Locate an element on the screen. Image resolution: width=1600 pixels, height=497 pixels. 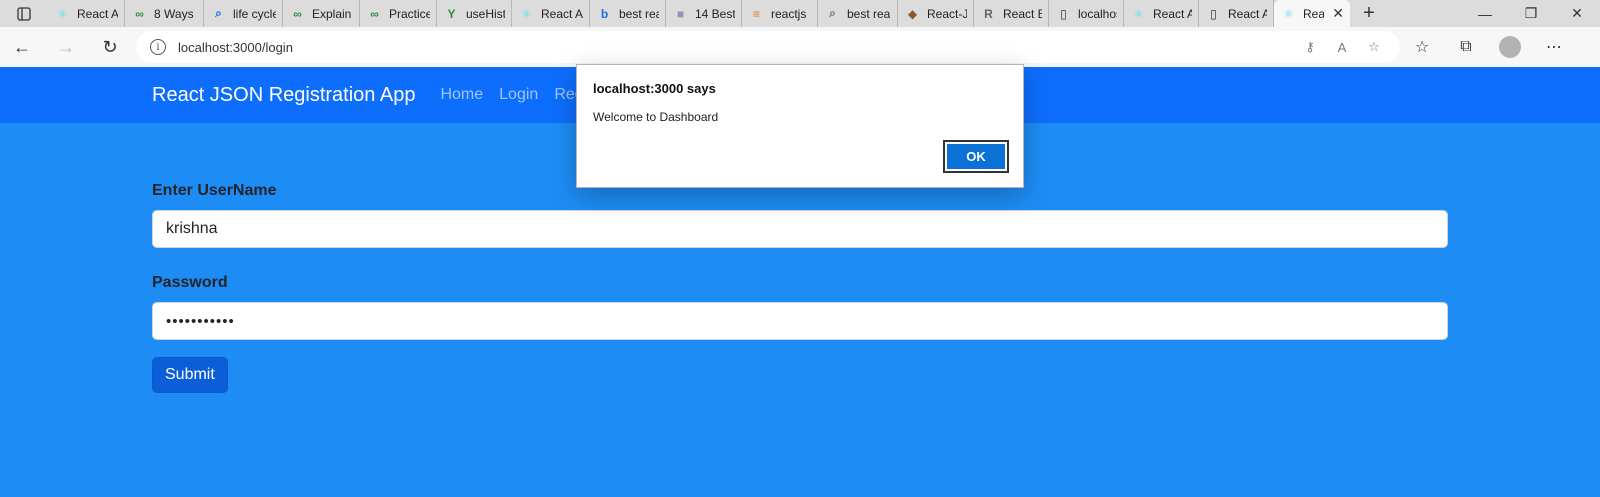
tab-label: reactjs is located at coordinates (789, 13).